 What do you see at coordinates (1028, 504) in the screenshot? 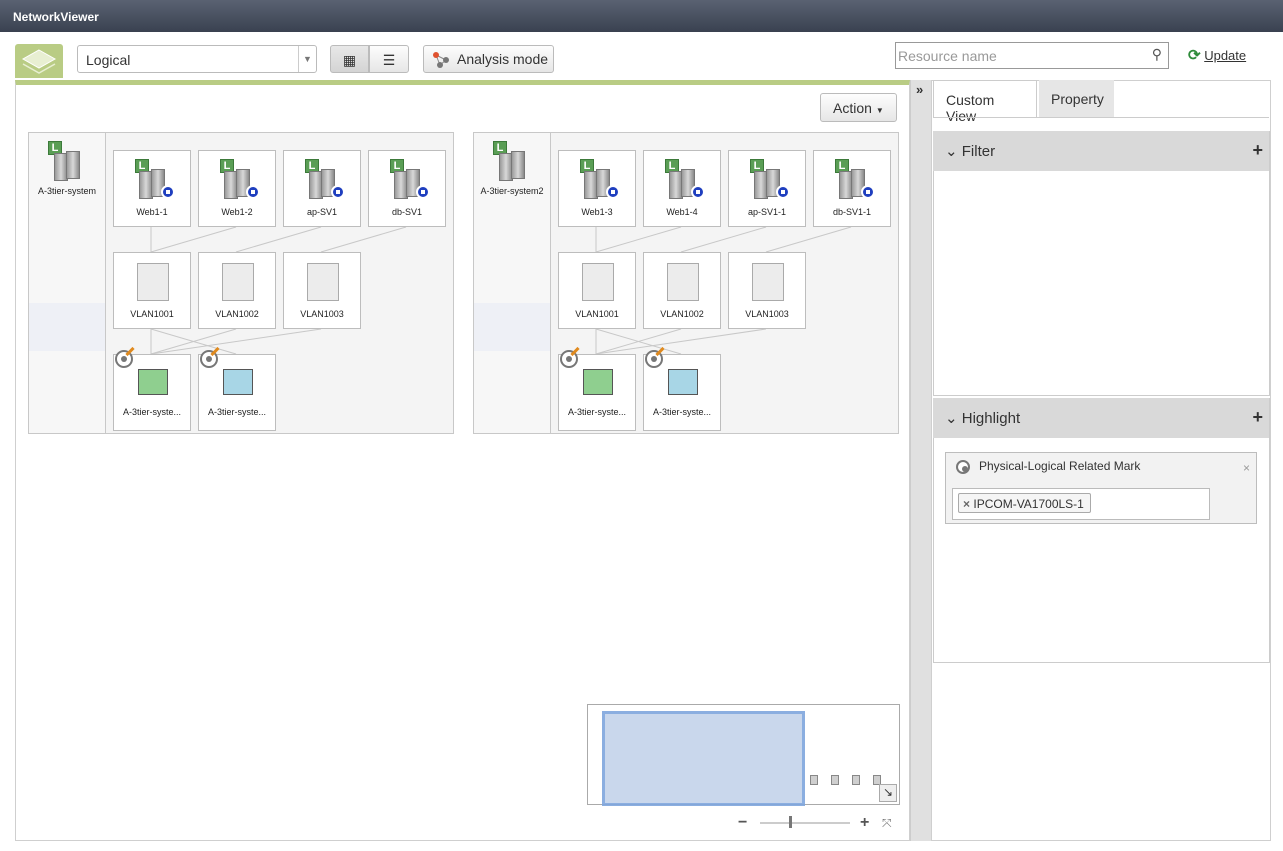
I see `tag-label: IPCOM-VA1700LS-1` at bounding box center [1028, 504].